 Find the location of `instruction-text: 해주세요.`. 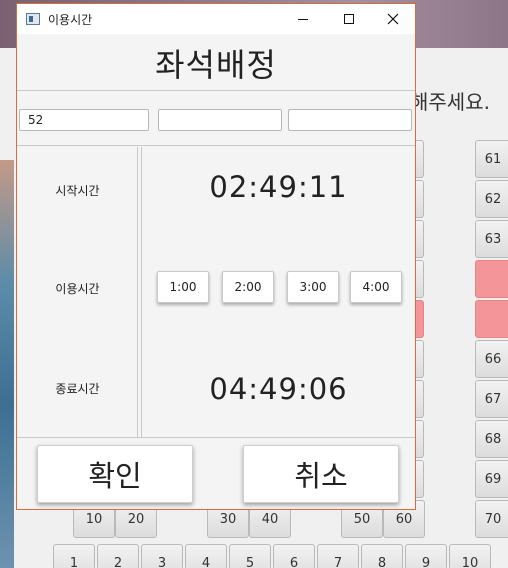

instruction-text: 해주세요. is located at coordinates (450, 102).